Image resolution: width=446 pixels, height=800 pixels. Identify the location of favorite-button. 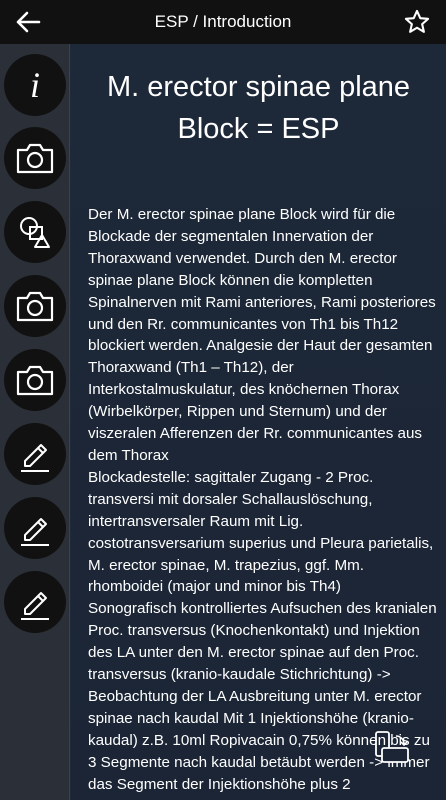
(417, 22).